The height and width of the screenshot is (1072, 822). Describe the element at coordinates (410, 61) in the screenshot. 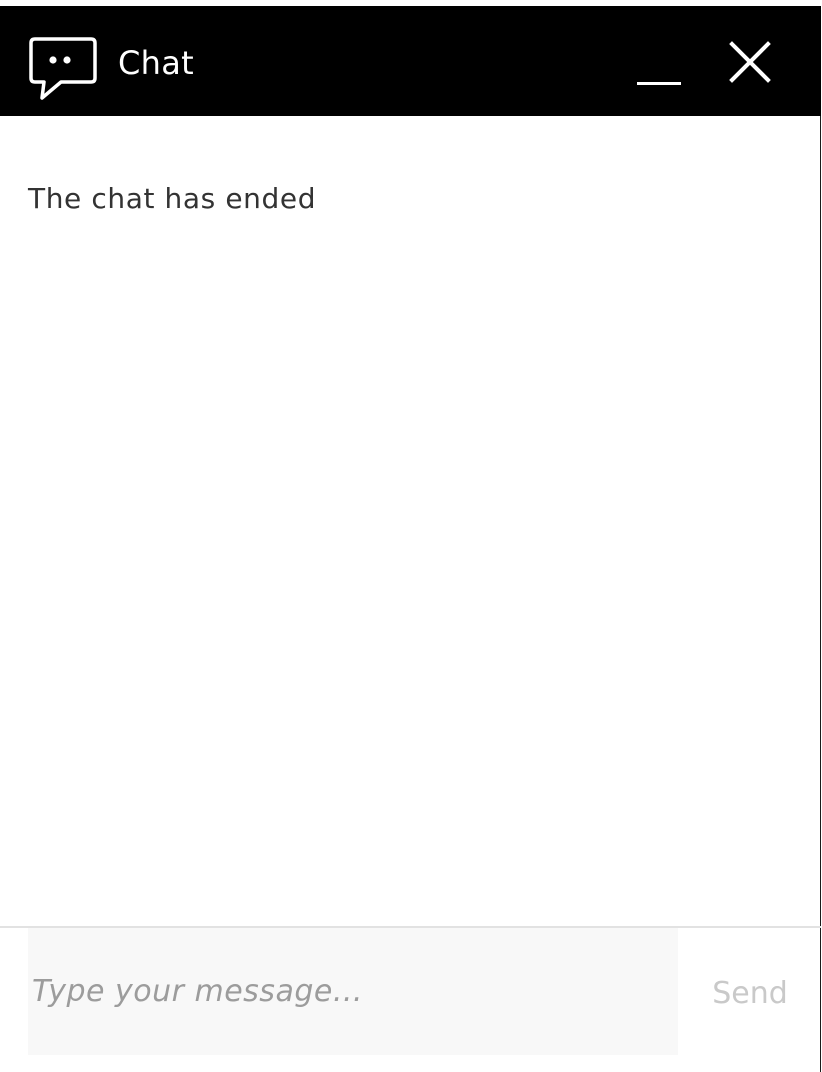

I see `chat-header: Chat` at that location.